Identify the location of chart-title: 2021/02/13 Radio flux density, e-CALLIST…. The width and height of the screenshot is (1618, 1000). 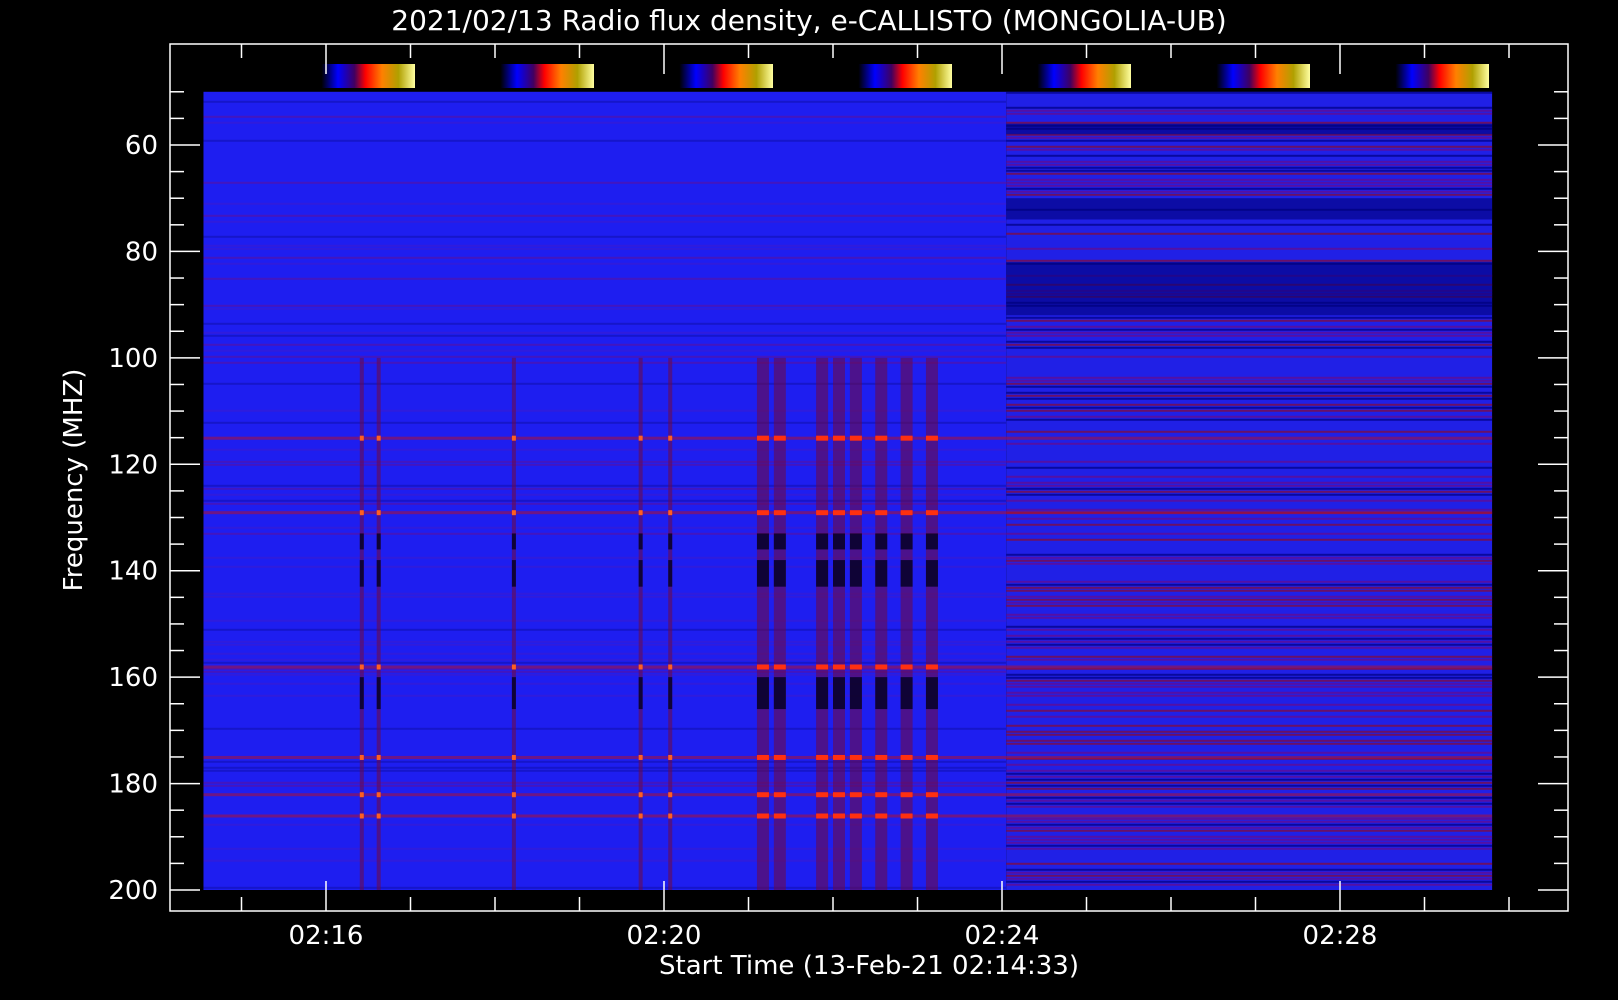
(808, 20).